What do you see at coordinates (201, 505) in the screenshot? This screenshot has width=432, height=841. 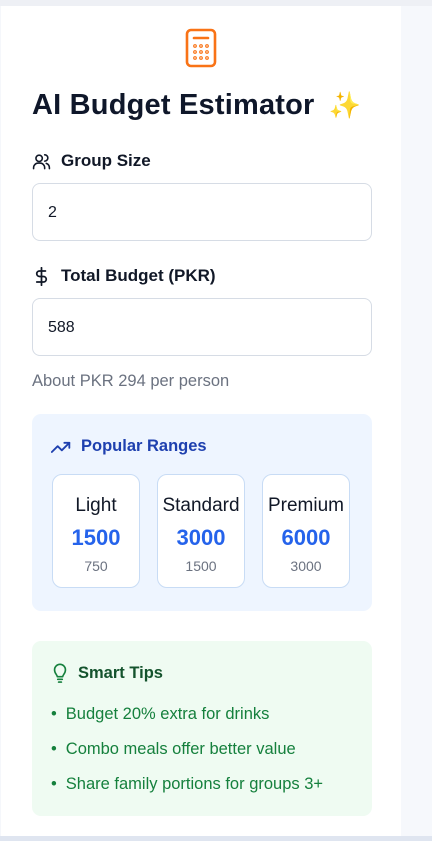 I see `range-name: Standard` at bounding box center [201, 505].